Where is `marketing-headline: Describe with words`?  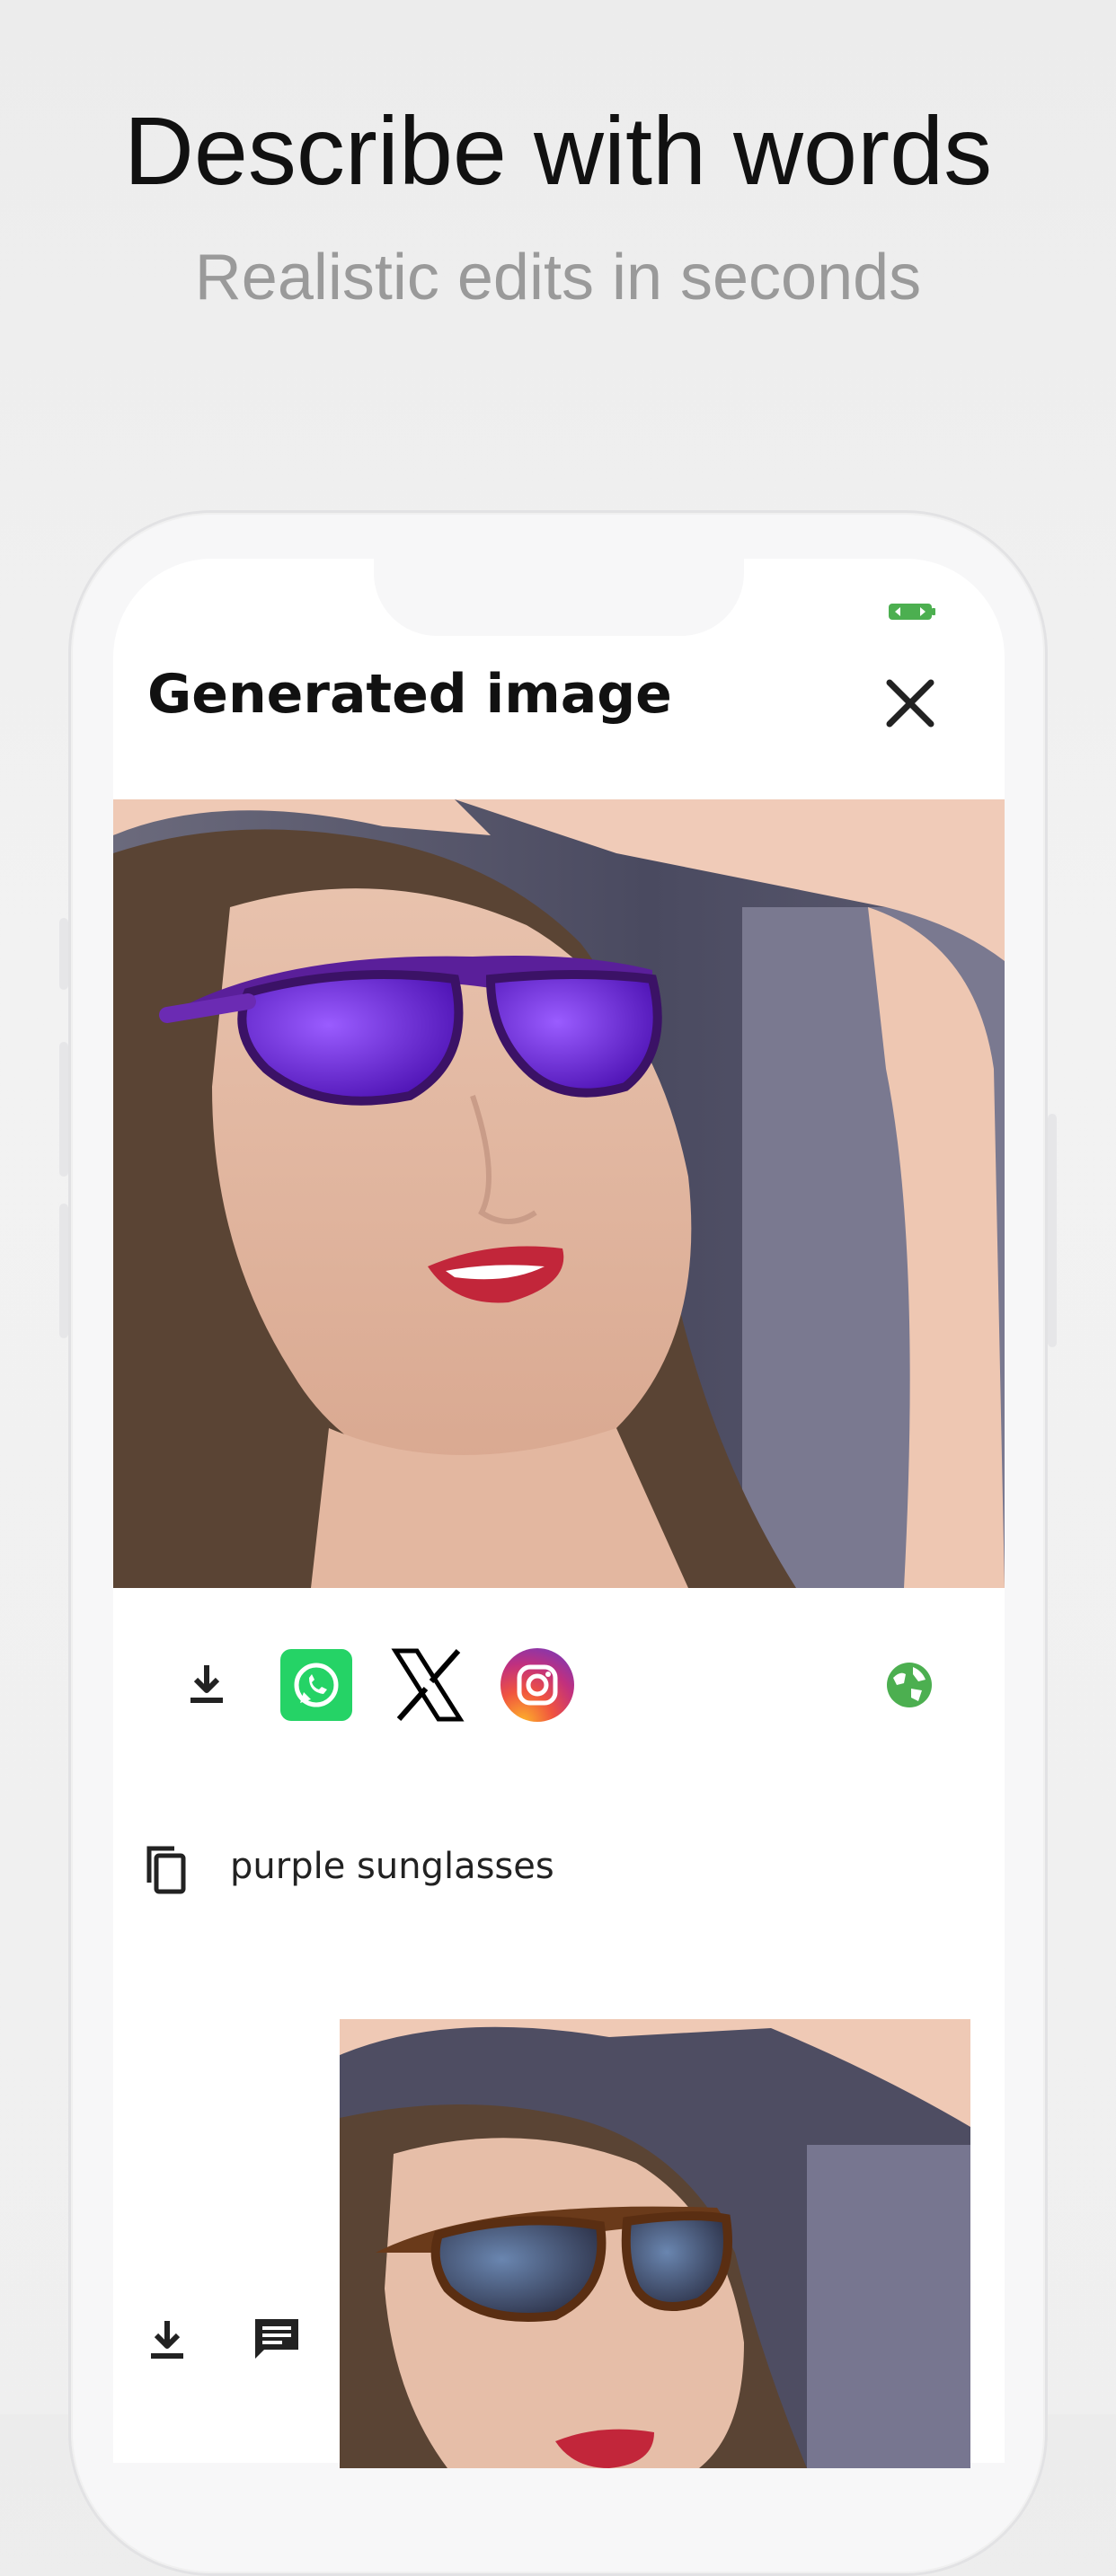
marketing-headline: Describe with words is located at coordinates (558, 150).